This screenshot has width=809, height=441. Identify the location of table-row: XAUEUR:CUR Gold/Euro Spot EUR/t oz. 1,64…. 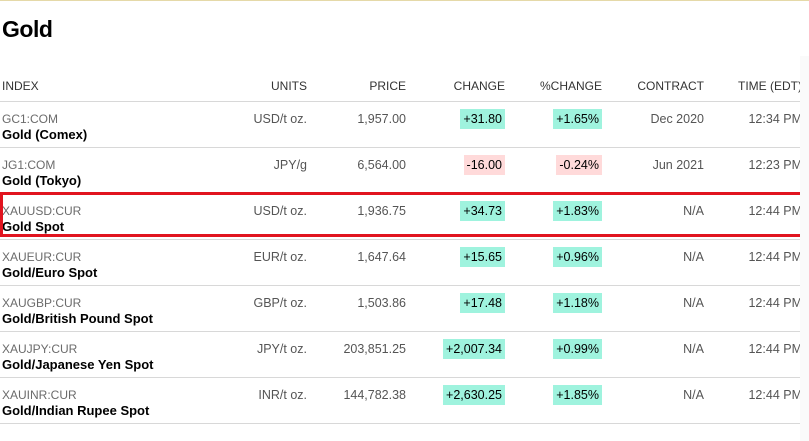
(404, 263).